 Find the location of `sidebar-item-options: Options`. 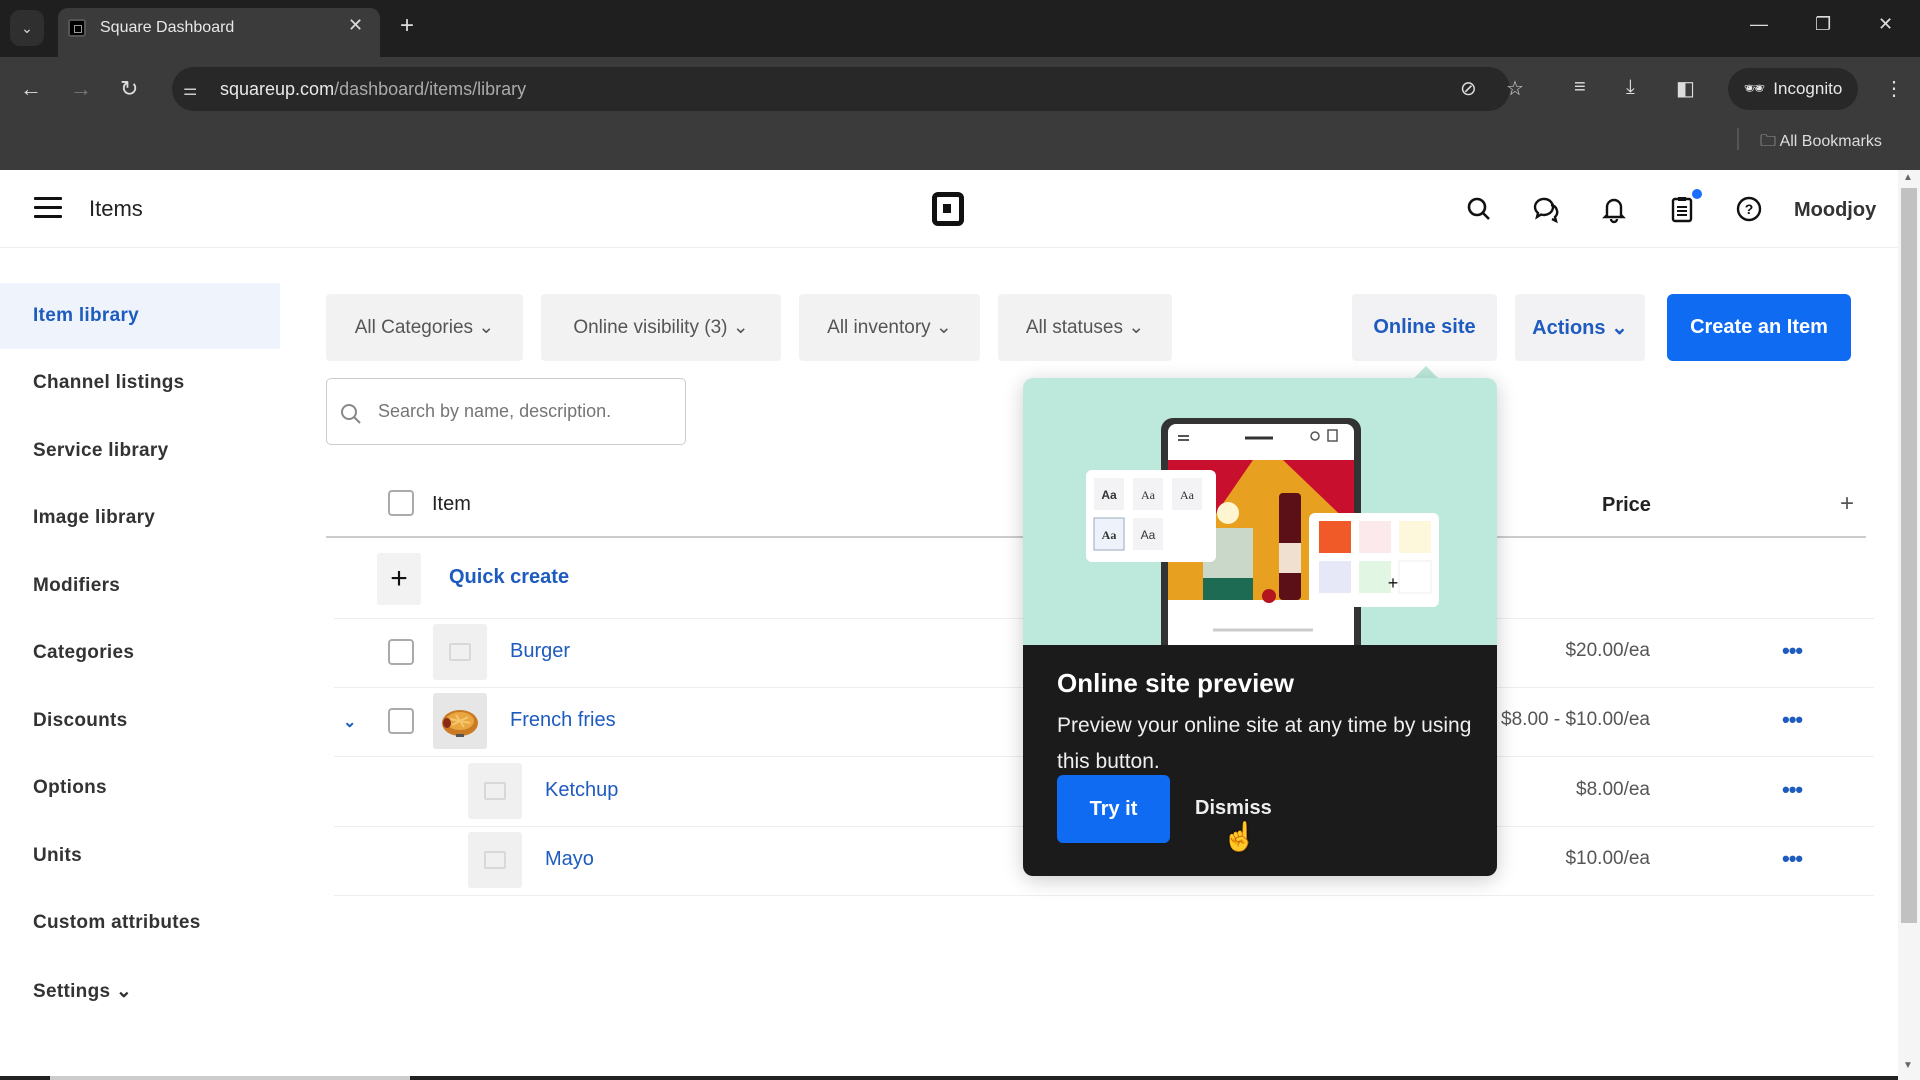

sidebar-item-options: Options is located at coordinates (140, 788).